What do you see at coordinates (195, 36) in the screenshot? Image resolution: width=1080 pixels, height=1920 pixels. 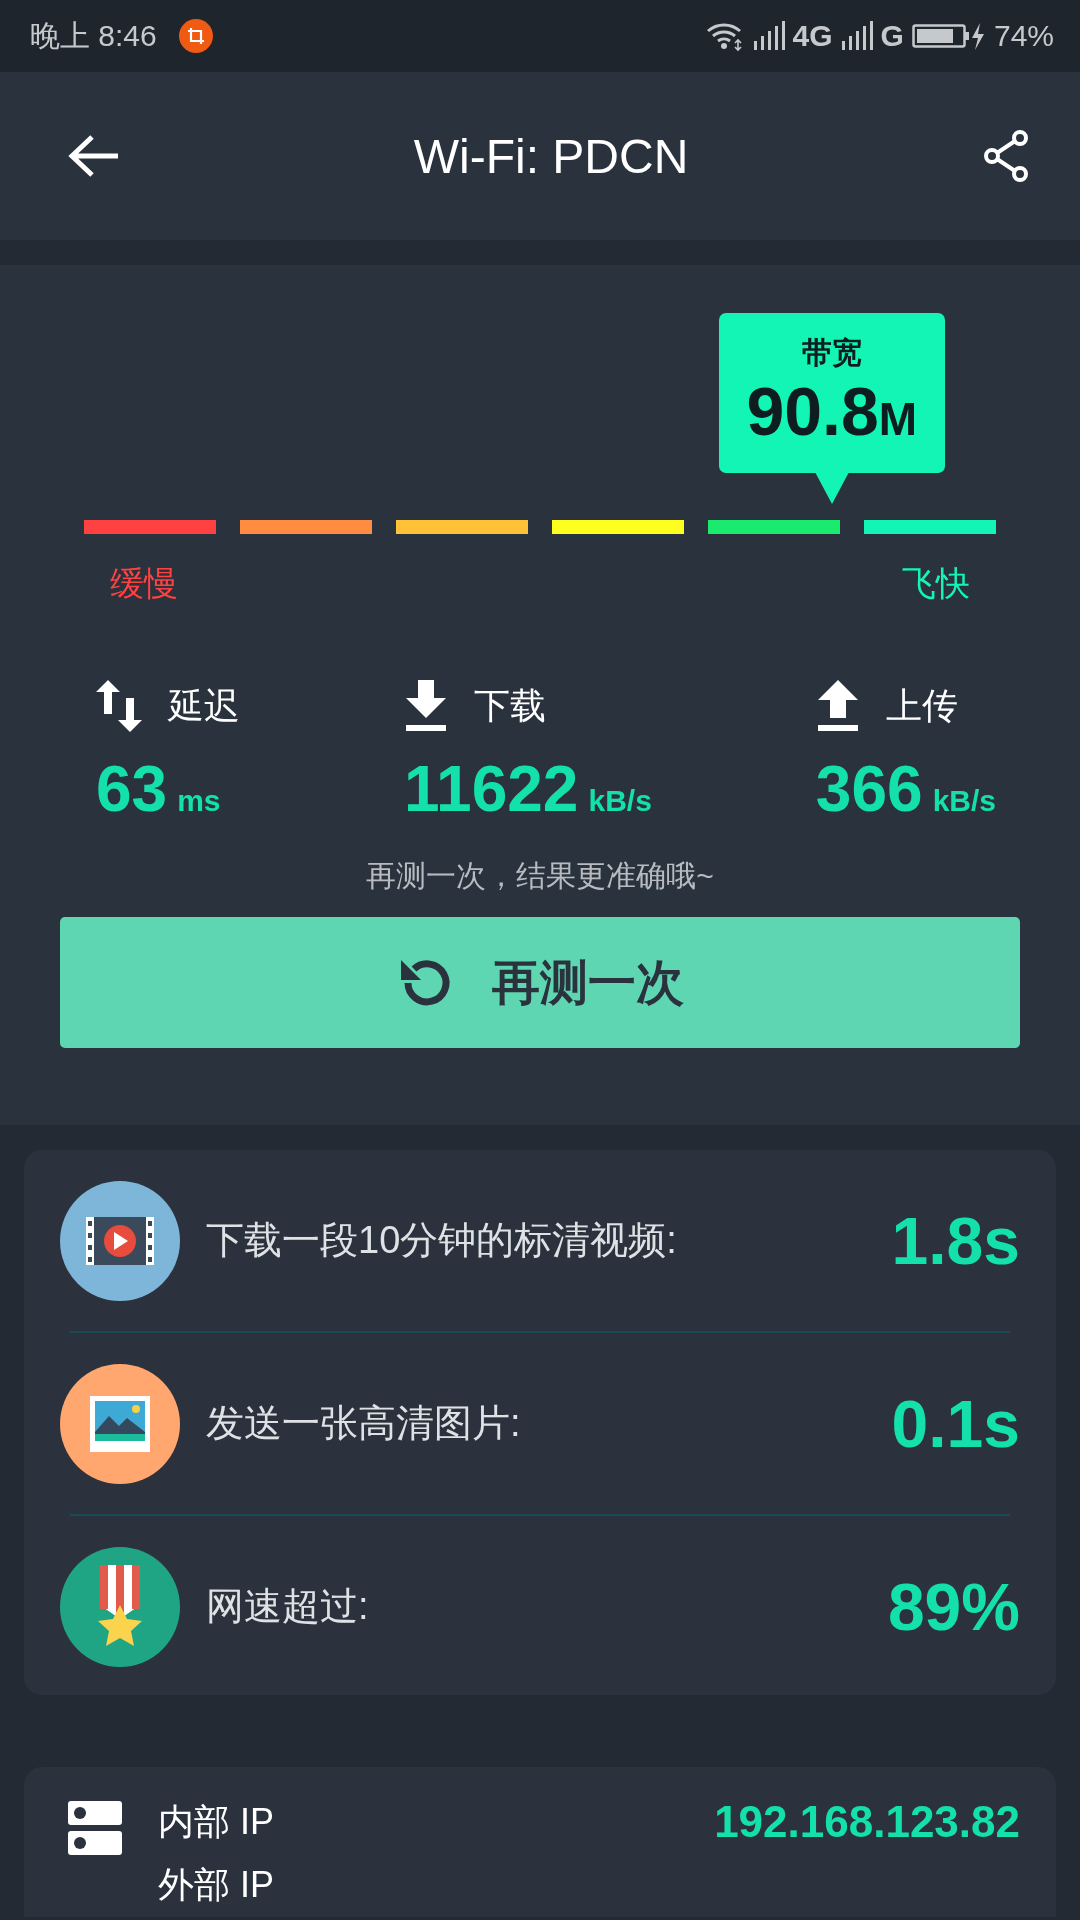 I see `crop-icon` at bounding box center [195, 36].